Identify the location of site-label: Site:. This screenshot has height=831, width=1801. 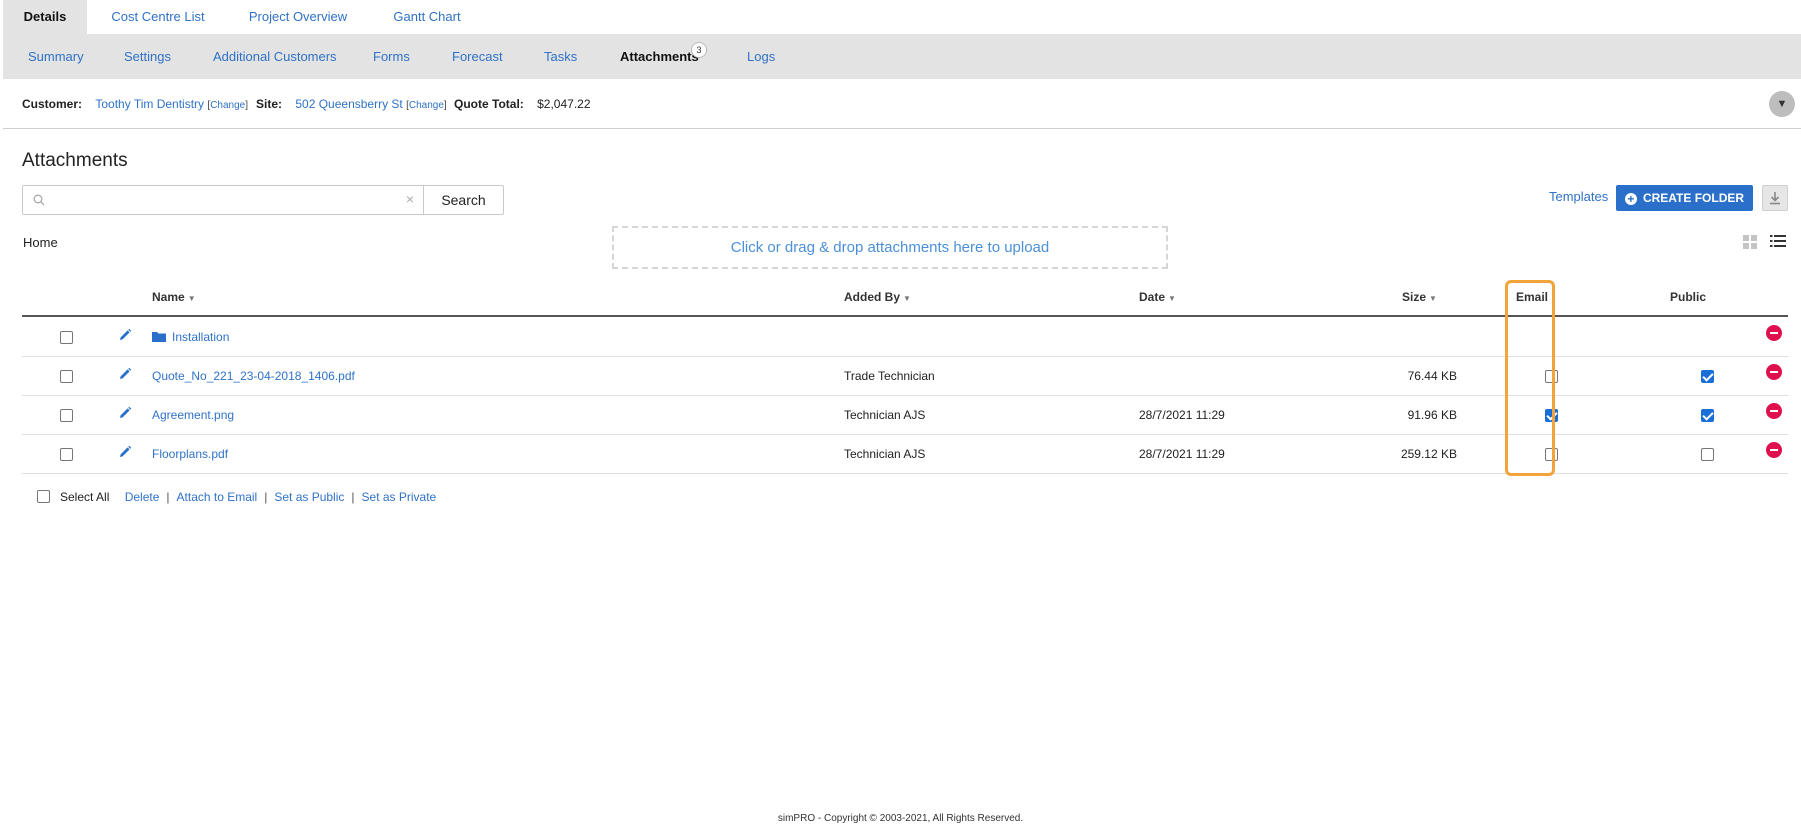
(269, 104).